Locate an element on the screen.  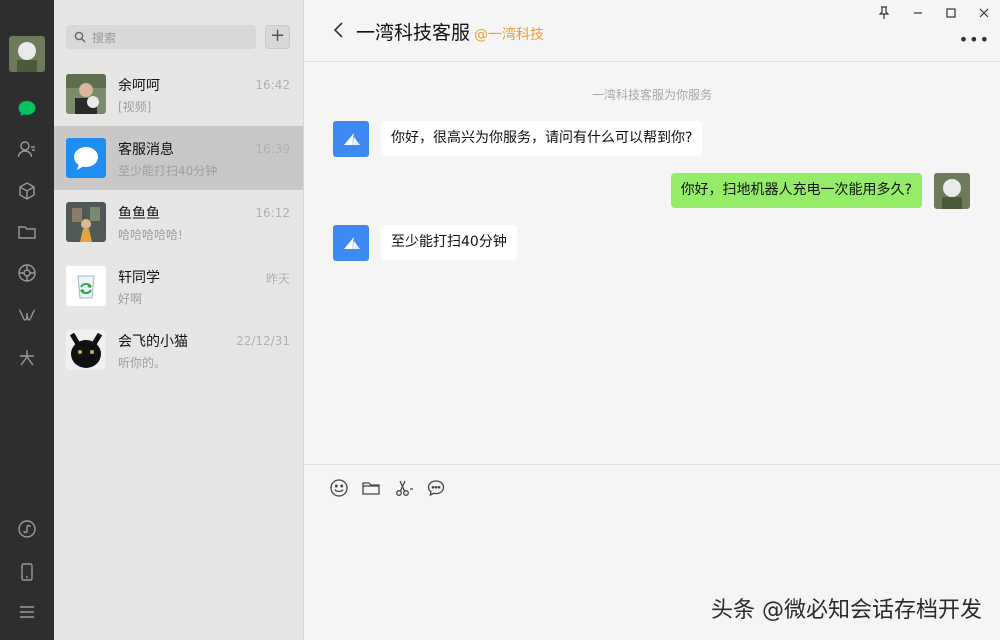
message-time: 16:42 is located at coordinates (272, 85).